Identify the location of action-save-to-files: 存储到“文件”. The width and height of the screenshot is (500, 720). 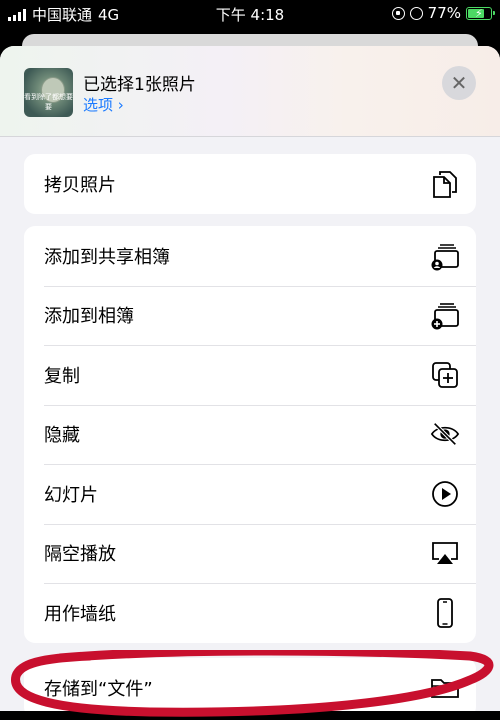
(250, 684).